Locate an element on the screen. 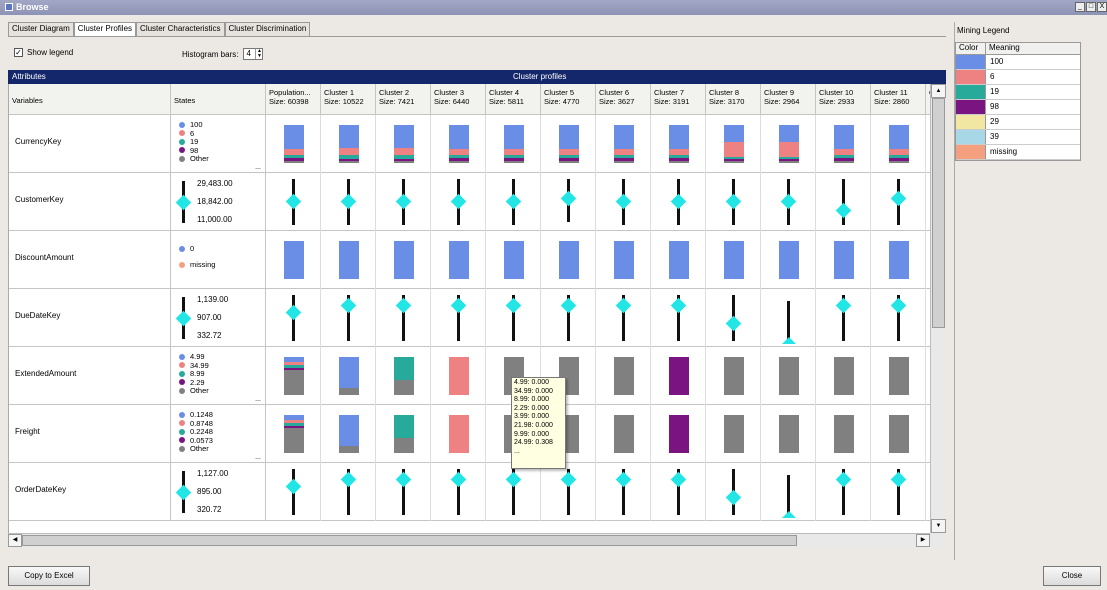  variable-name: CustomerKey is located at coordinates (90, 202).